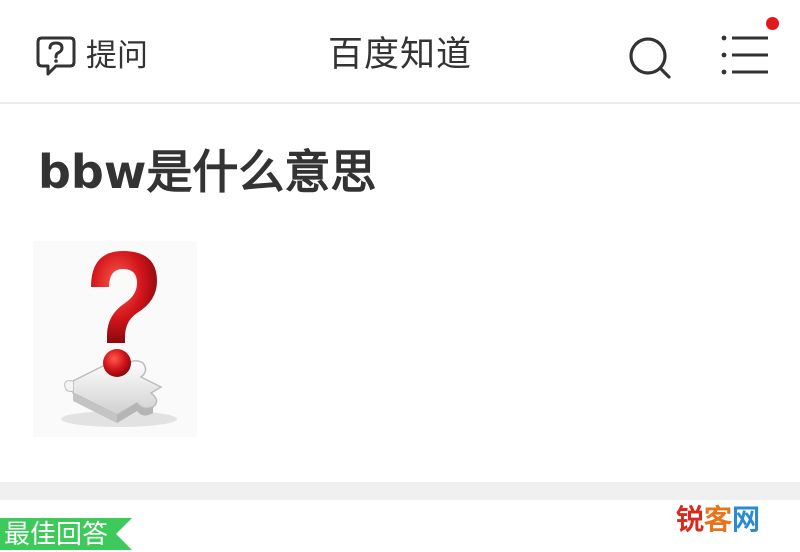  I want to click on question-title: bbw是什么意思, so click(207, 172).